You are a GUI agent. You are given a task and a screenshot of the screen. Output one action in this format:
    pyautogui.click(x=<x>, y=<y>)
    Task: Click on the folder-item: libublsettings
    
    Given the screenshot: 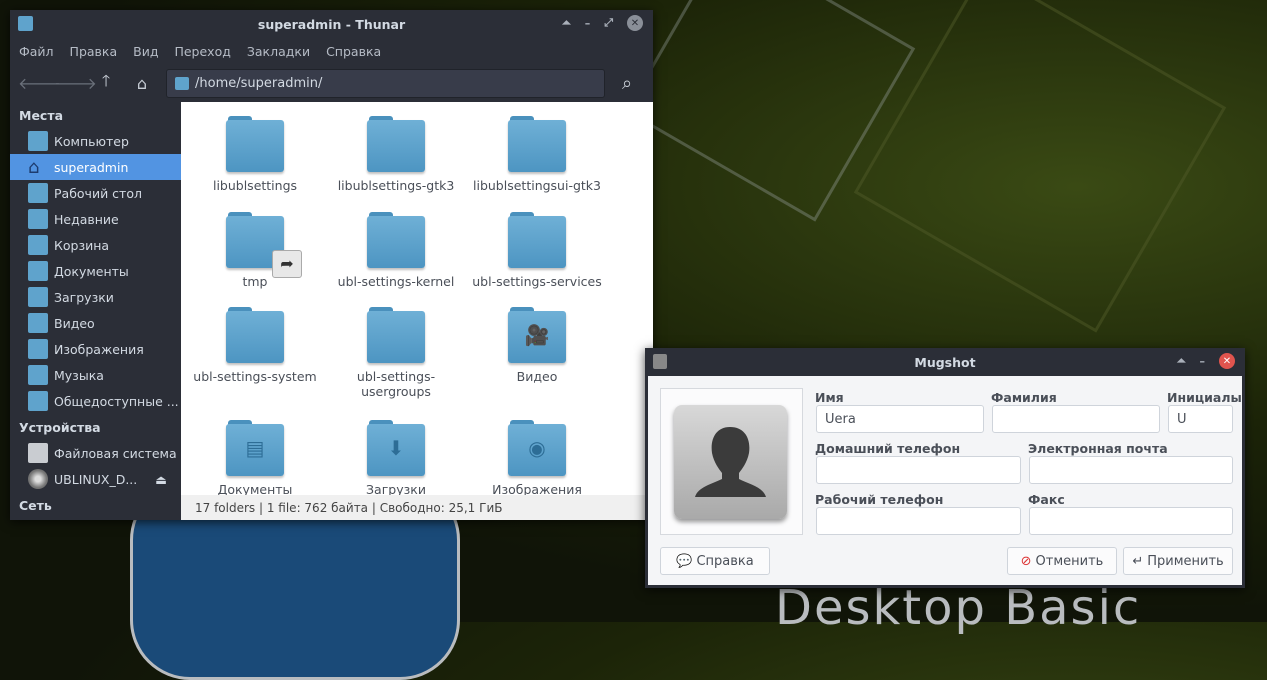 What is the action you would take?
    pyautogui.click(x=255, y=153)
    